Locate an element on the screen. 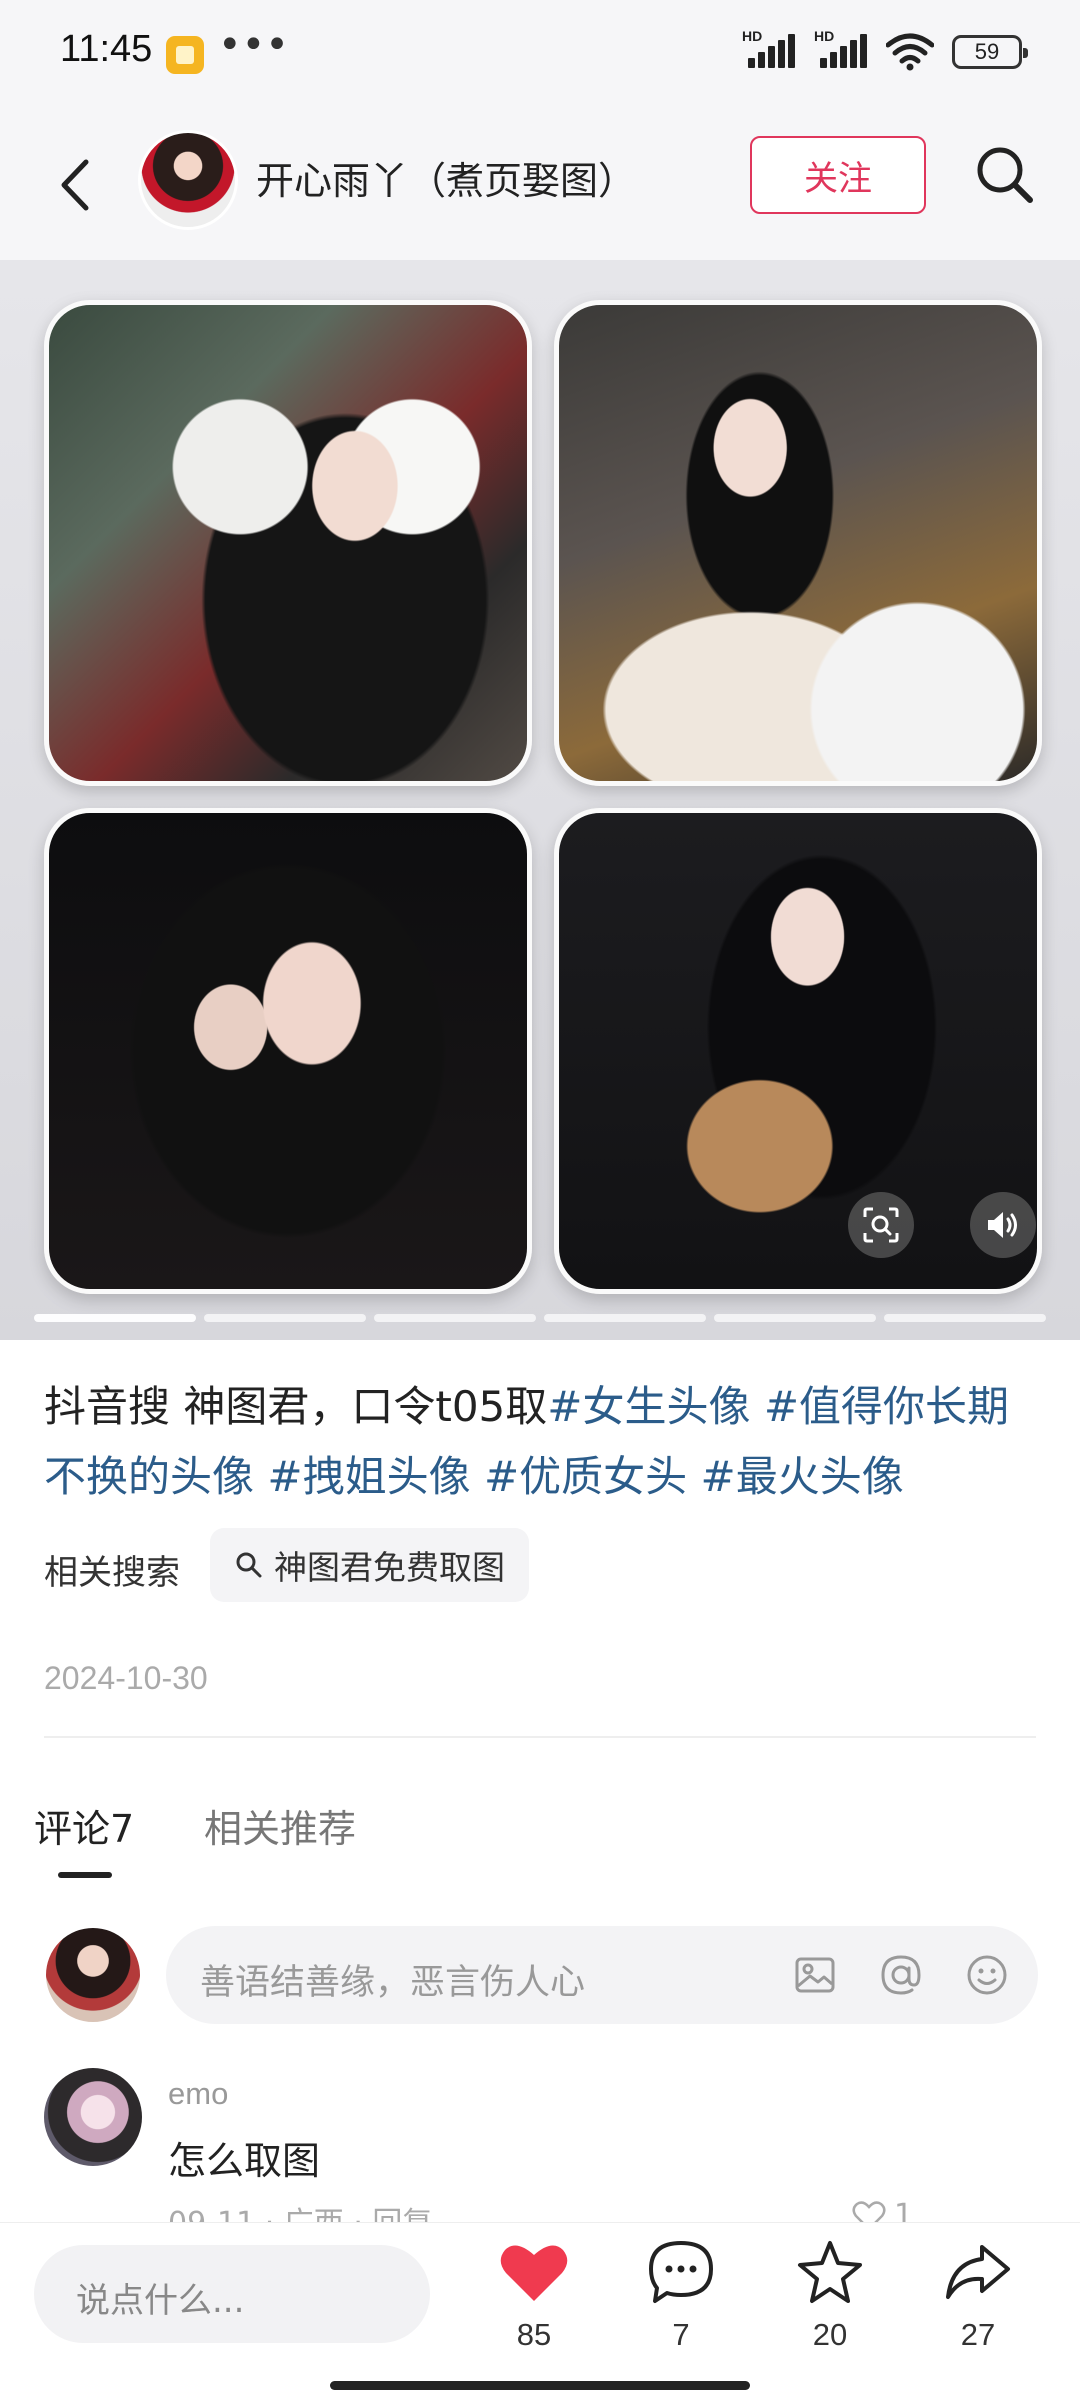 Image resolution: width=1080 pixels, height=2400 pixels. image-icon is located at coordinates (815, 1975).